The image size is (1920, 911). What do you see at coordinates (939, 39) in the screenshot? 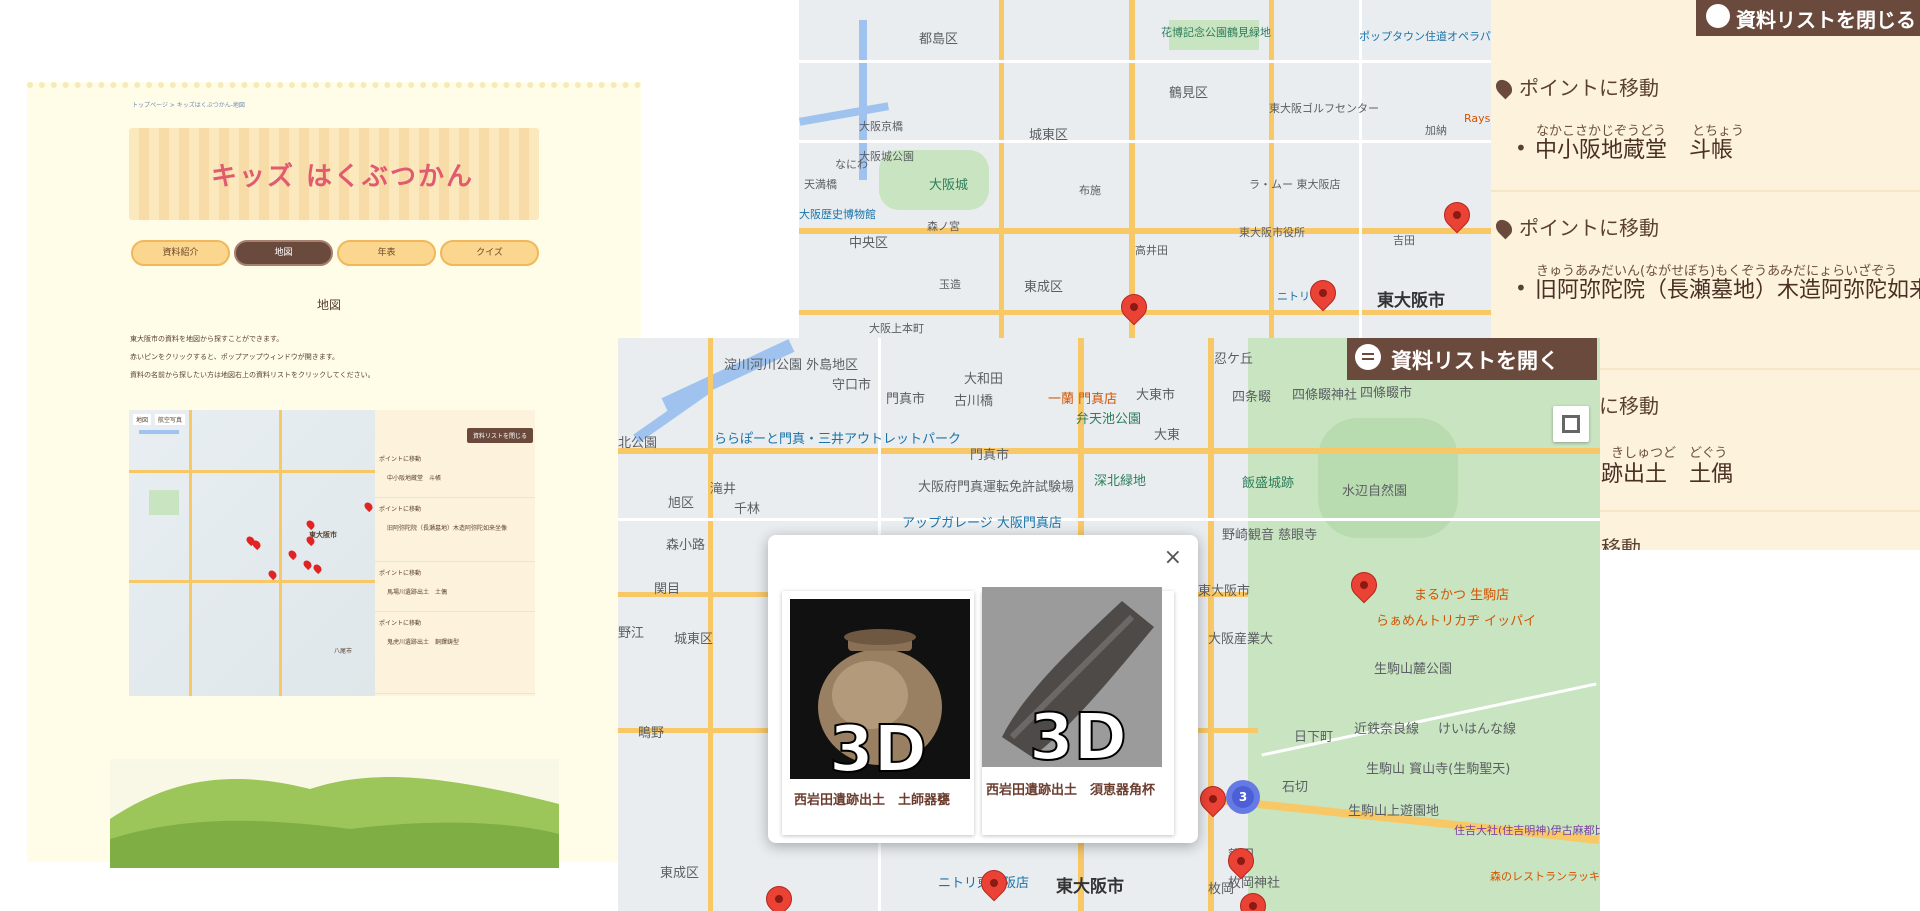
I see `map-label: 都島区` at bounding box center [939, 39].